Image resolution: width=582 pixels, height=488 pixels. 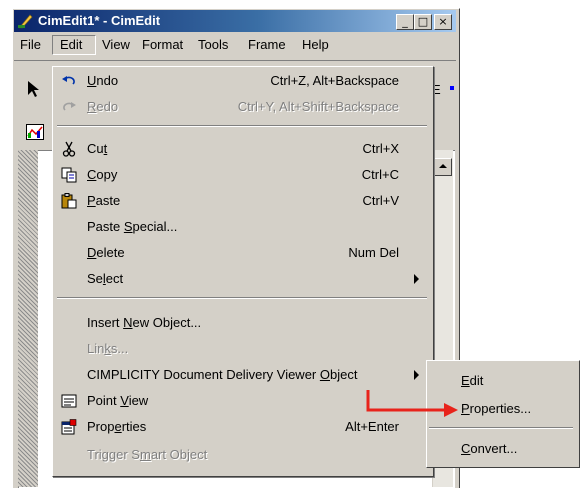 What do you see at coordinates (103, 80) in the screenshot?
I see `menu-item-label: Undo` at bounding box center [103, 80].